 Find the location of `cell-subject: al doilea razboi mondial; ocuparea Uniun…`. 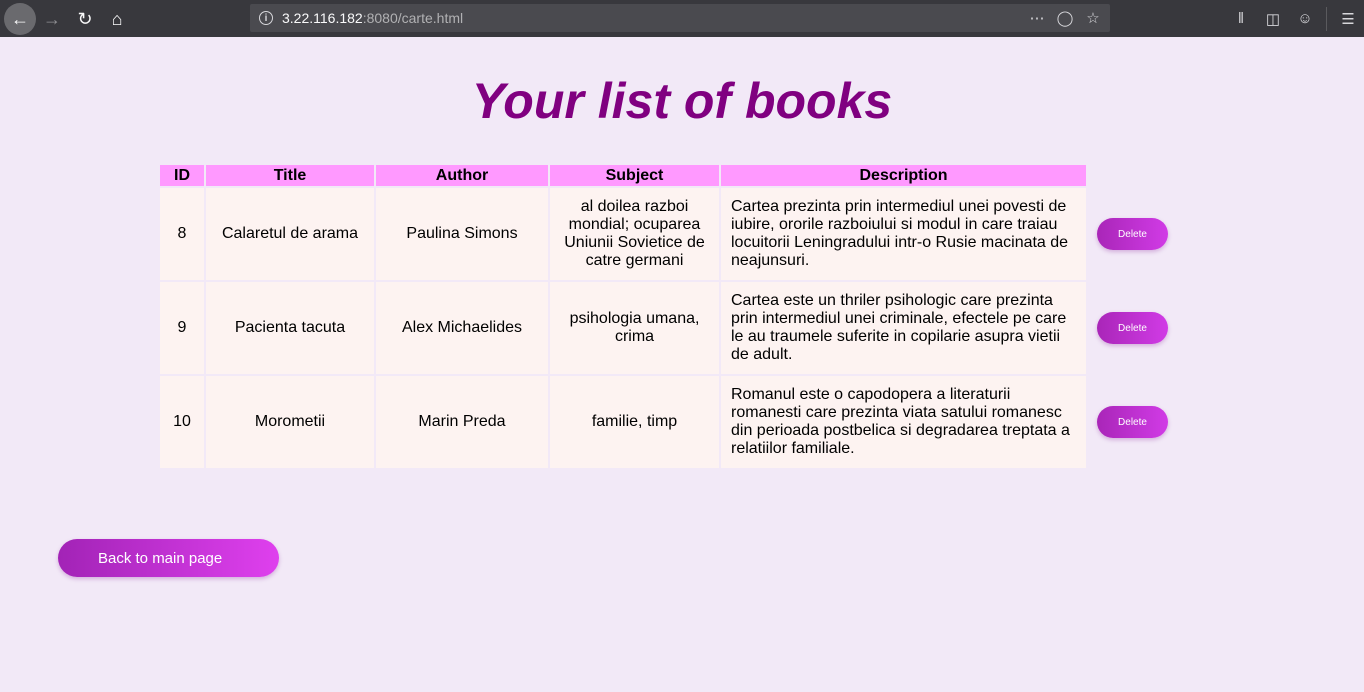

cell-subject: al doilea razboi mondial; ocuparea Uniun… is located at coordinates (634, 234).